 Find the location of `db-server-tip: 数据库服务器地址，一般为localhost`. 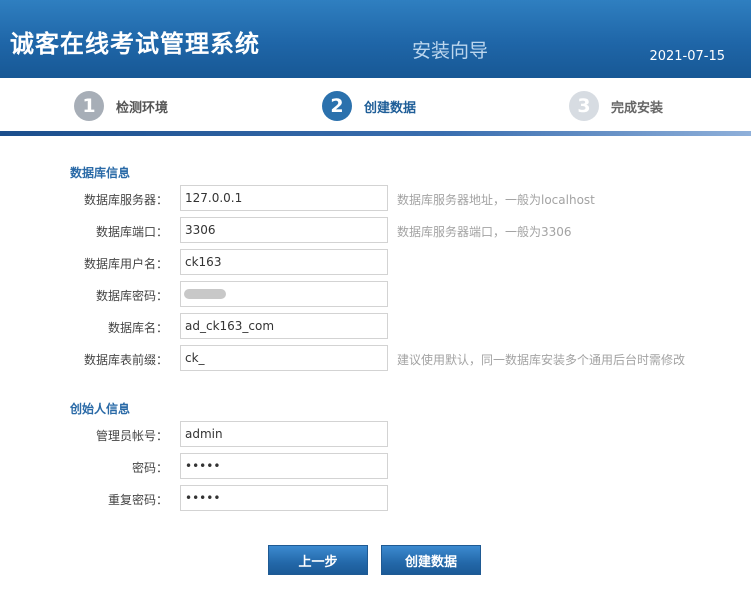

db-server-tip: 数据库服务器地址，一般为localhost is located at coordinates (496, 200).